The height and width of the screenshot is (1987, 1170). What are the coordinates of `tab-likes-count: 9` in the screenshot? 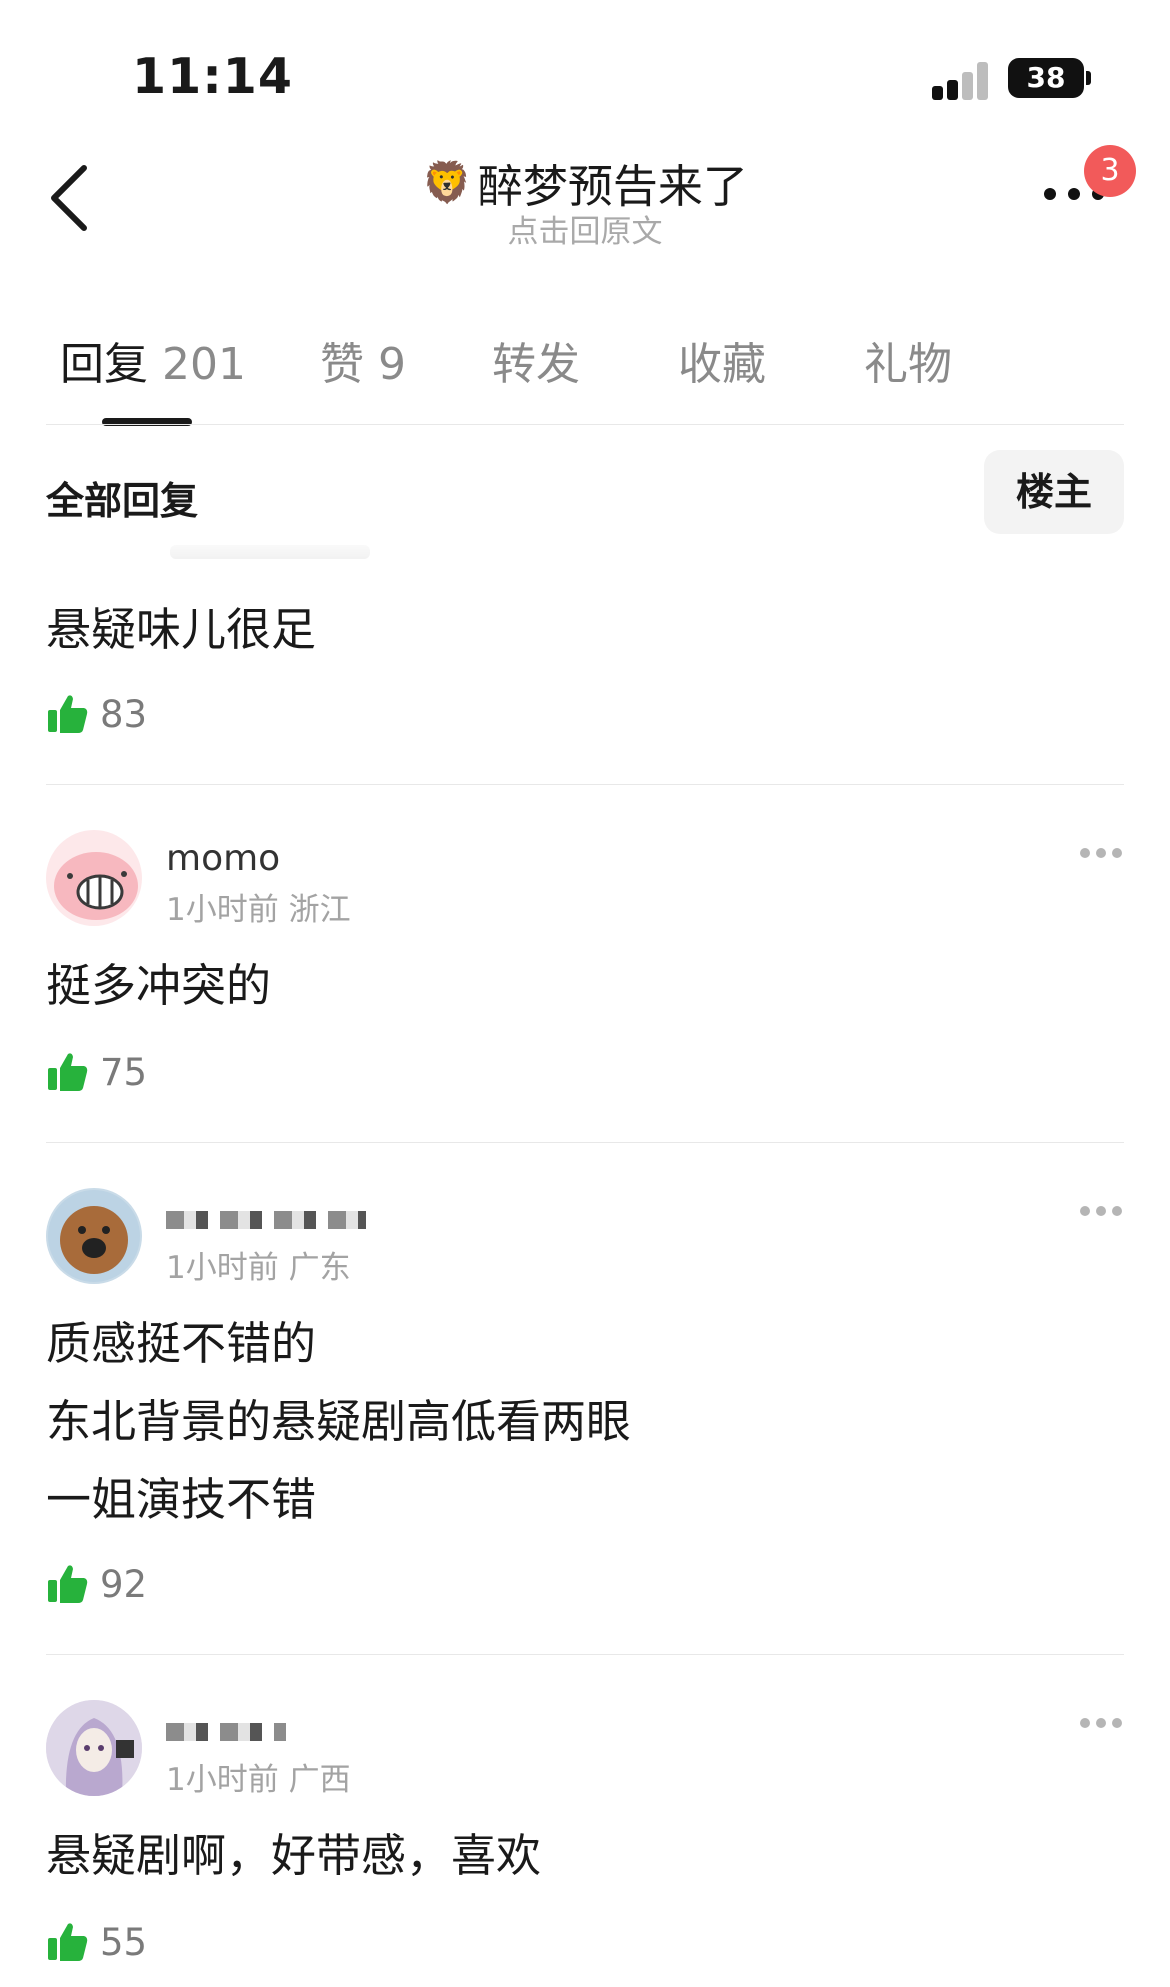 It's located at (392, 364).